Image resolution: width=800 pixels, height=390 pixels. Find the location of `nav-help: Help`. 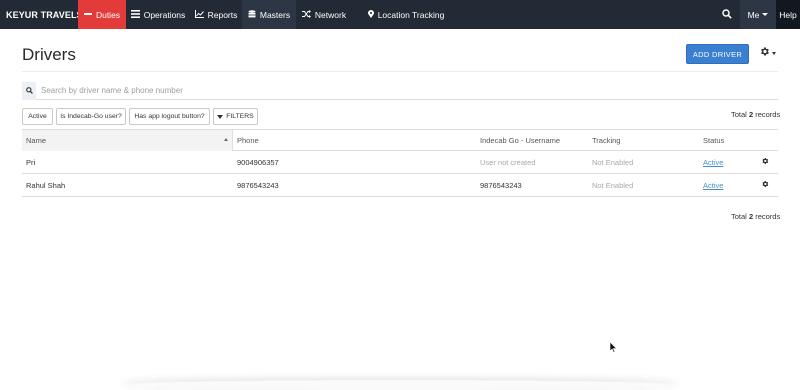

nav-help: Help is located at coordinates (788, 14).